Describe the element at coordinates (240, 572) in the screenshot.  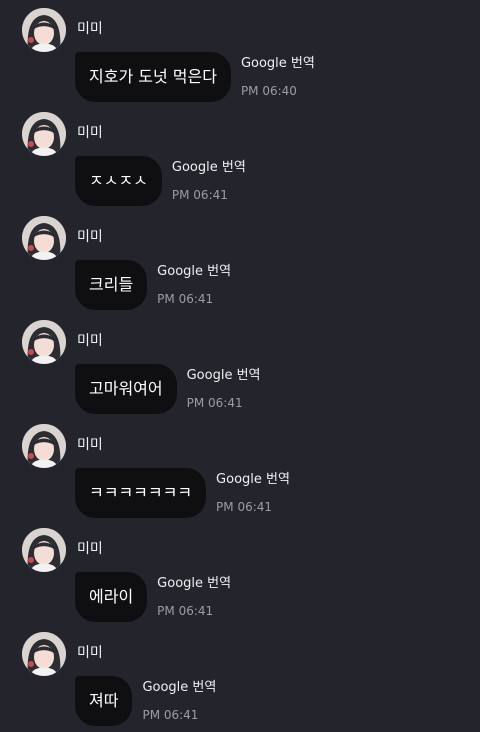
I see `message-item: 미미 에라이 Google 번역 PM 06:41` at that location.